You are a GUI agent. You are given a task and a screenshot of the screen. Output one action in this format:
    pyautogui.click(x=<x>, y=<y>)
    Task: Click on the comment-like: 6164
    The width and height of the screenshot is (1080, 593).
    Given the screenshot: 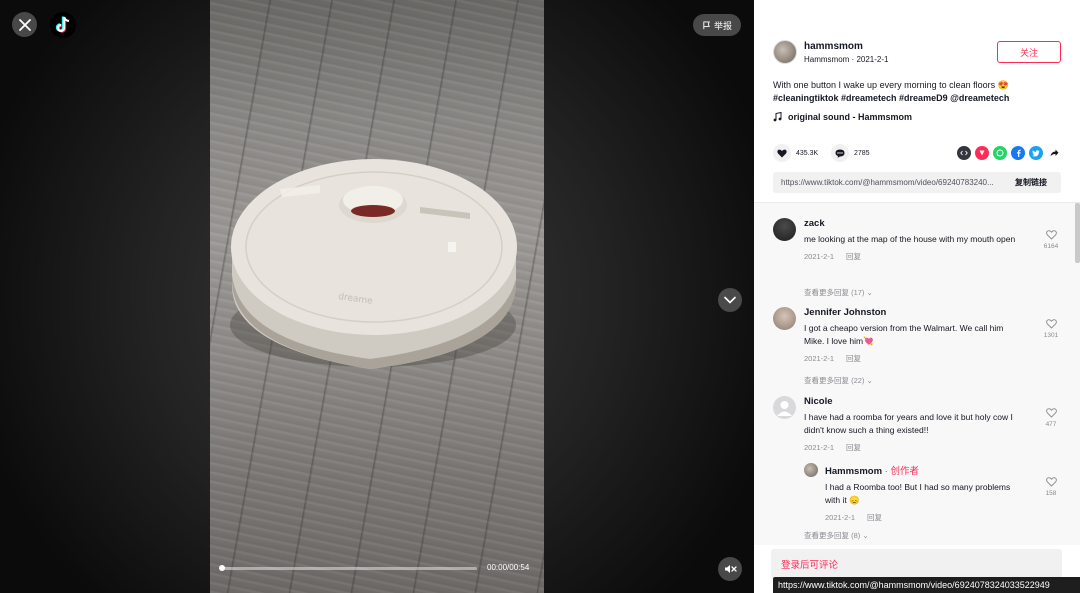 What is the action you would take?
    pyautogui.click(x=1051, y=240)
    